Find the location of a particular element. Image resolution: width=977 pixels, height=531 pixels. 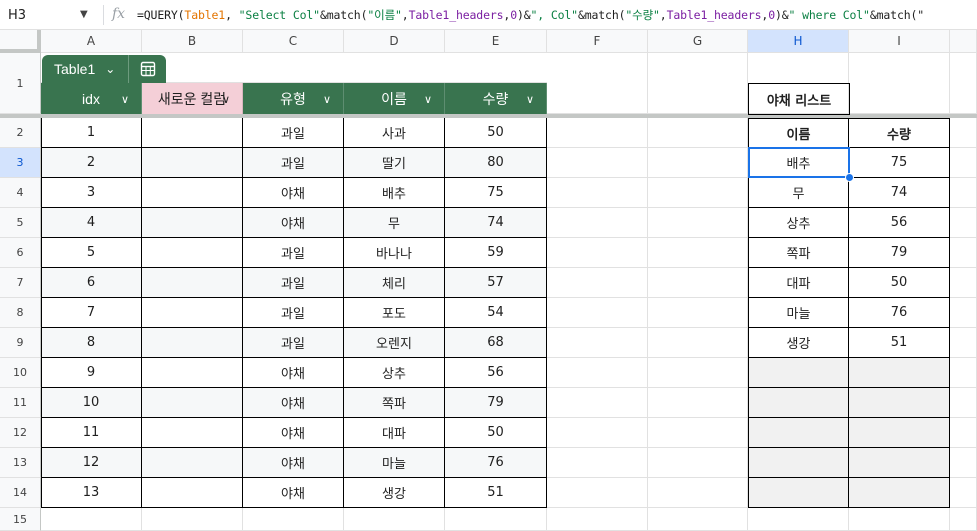

row-header-12: 12 is located at coordinates (20, 433).